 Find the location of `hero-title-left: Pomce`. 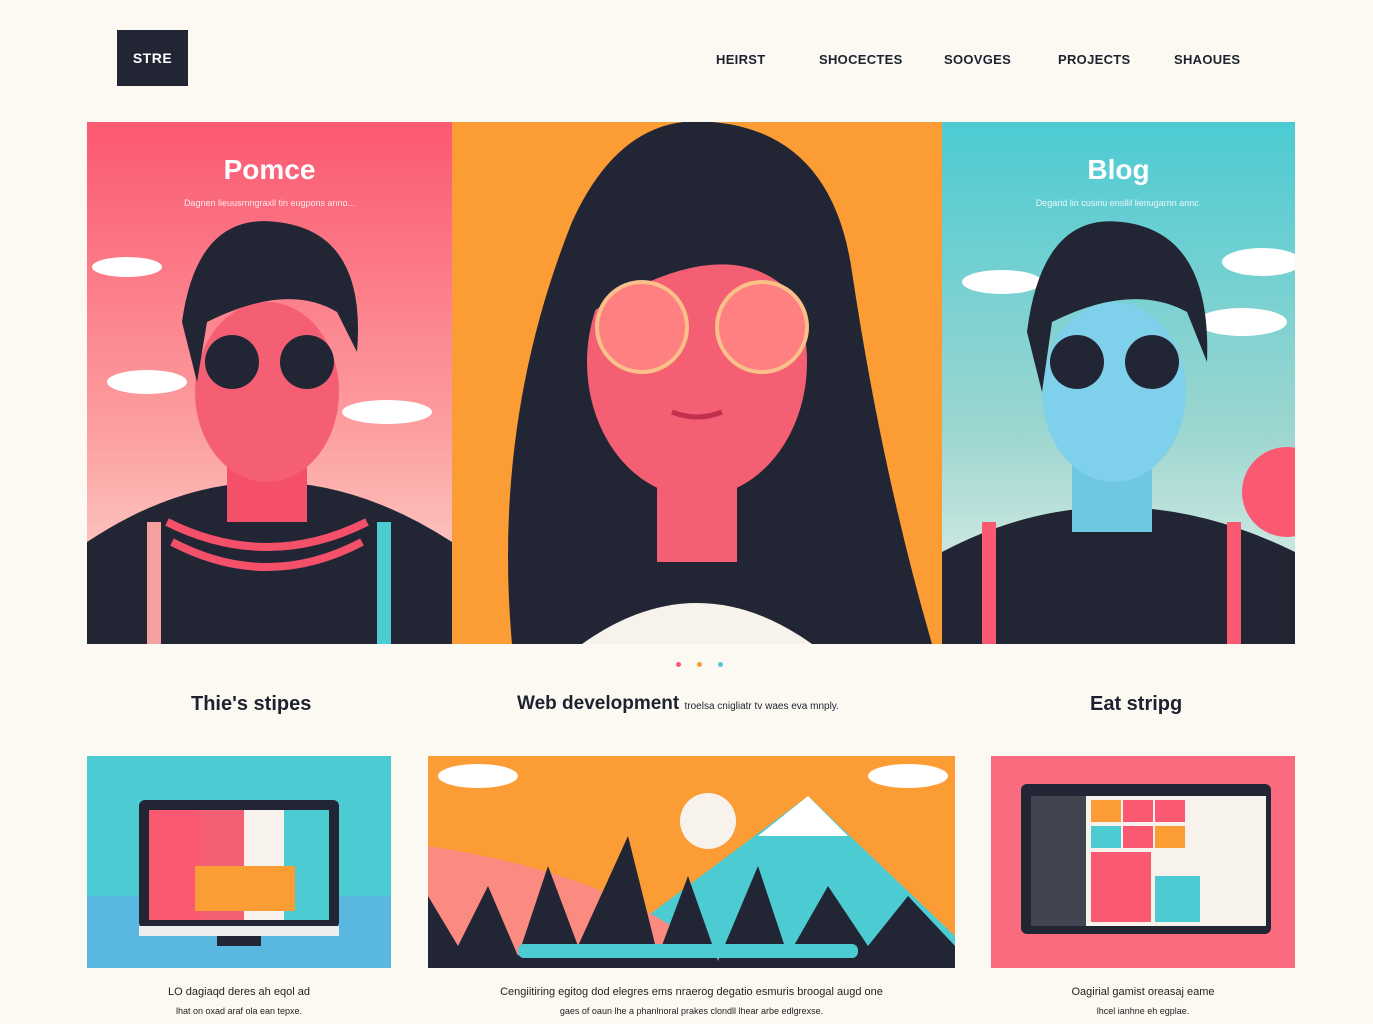

hero-title-left: Pomce is located at coordinates (269, 169).